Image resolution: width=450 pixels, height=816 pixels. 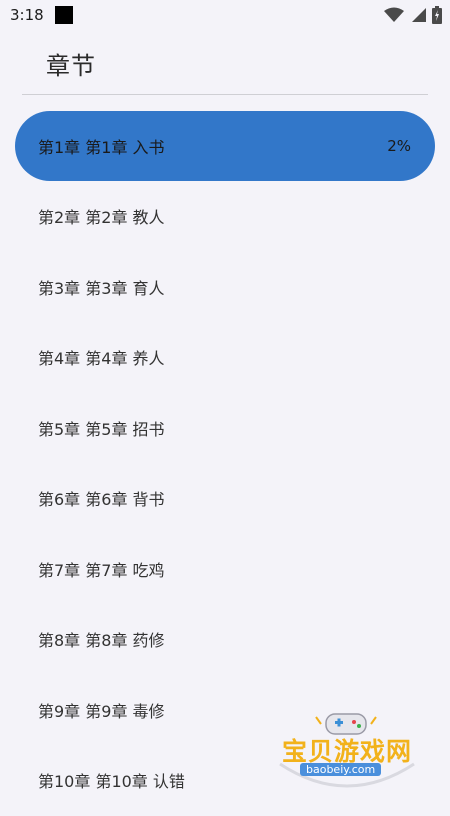 I want to click on signal-icon, so click(x=419, y=15).